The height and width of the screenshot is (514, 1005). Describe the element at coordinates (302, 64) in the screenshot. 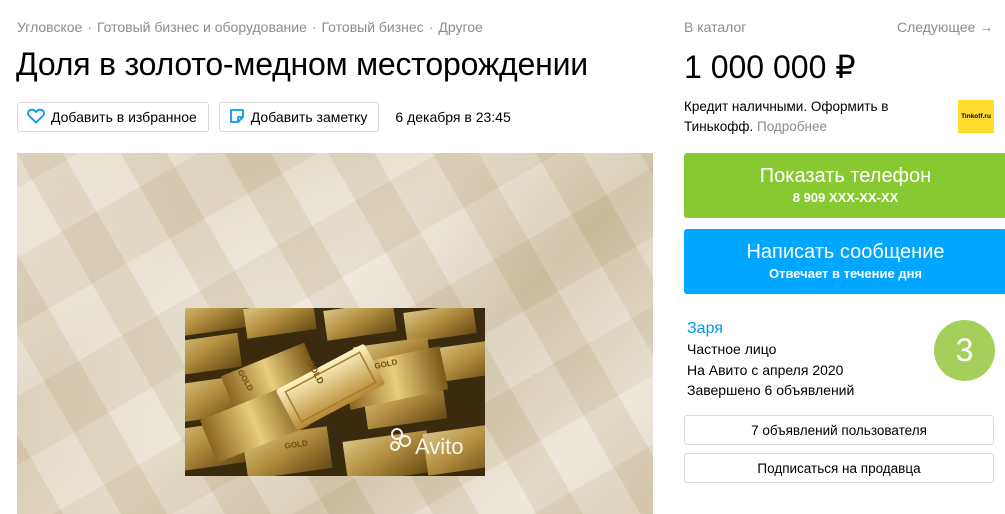

I see `page-title: Доля в золото-медном месторождении` at that location.